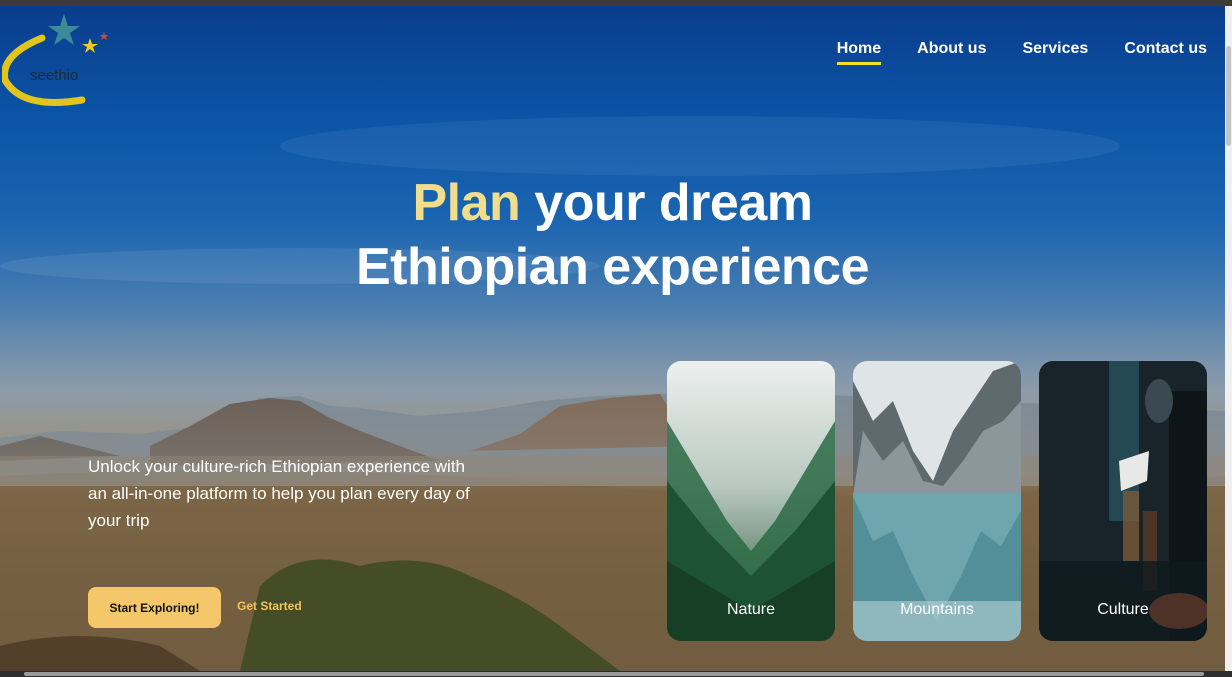 This screenshot has width=1232, height=677. I want to click on hero-title-line2: Ethiopian experience, so click(612, 267).